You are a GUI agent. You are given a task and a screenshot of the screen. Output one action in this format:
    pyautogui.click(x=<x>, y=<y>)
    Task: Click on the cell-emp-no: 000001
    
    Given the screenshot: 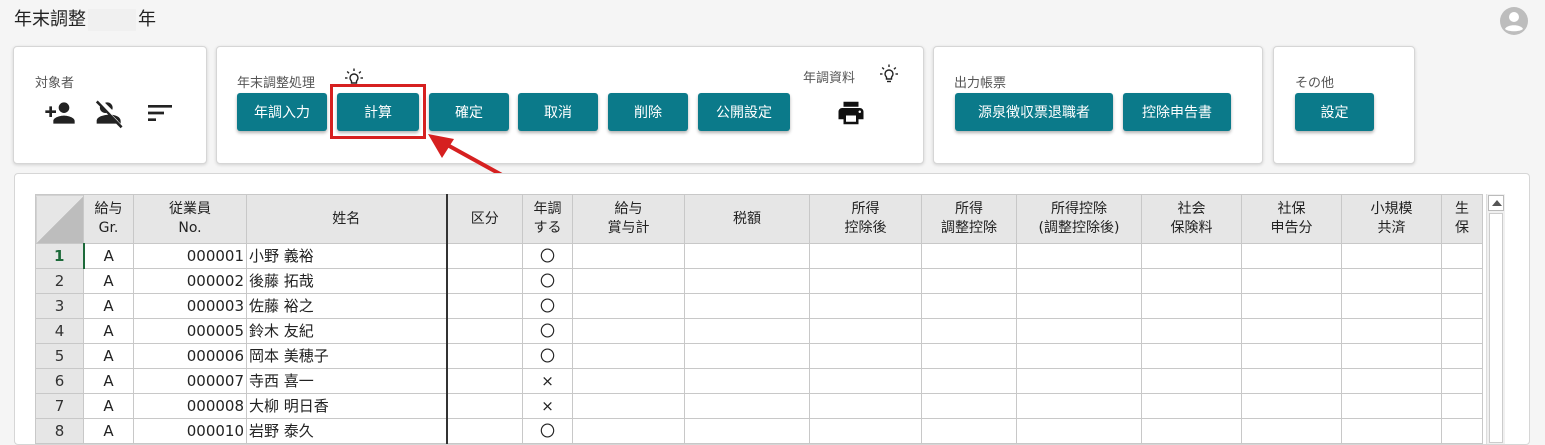 What is the action you would take?
    pyautogui.click(x=190, y=256)
    